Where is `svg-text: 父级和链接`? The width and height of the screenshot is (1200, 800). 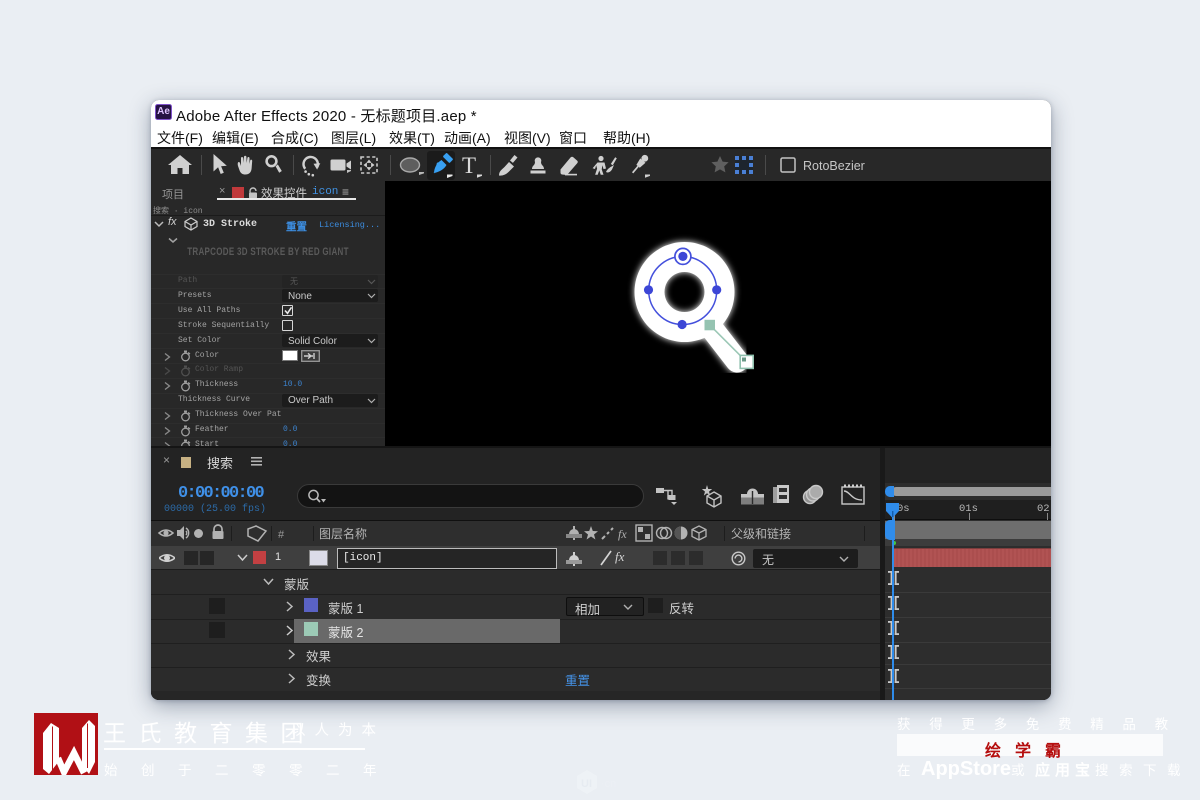
svg-text: 父级和链接 is located at coordinates (761, 533).